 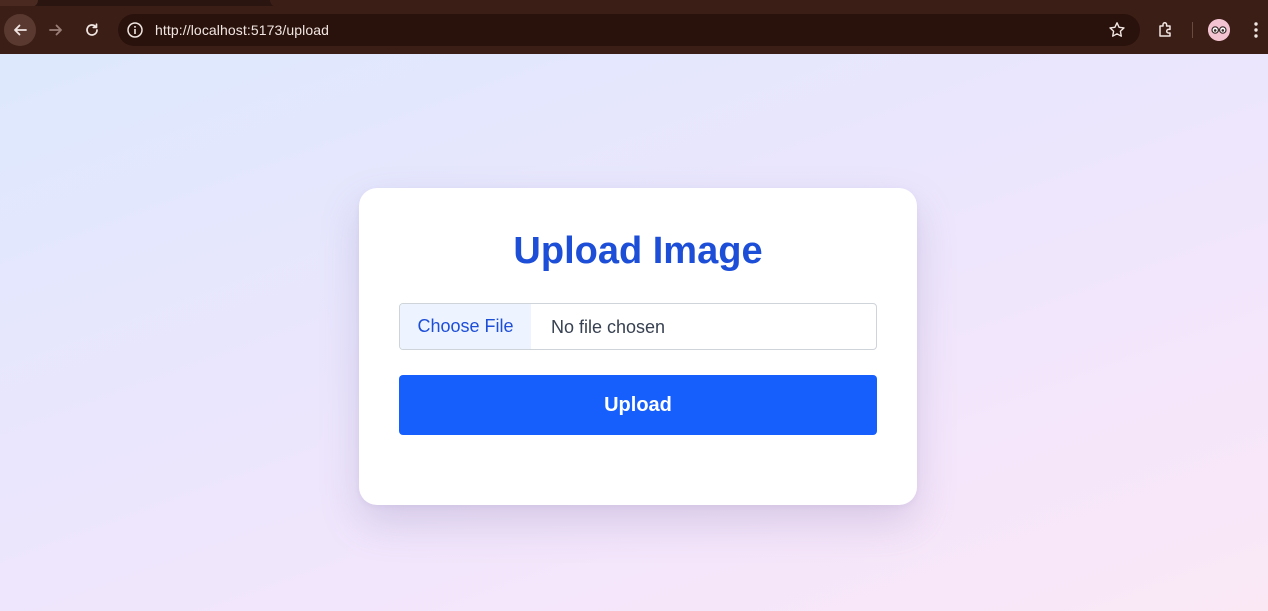 I want to click on back-button, so click(x=20, y=30).